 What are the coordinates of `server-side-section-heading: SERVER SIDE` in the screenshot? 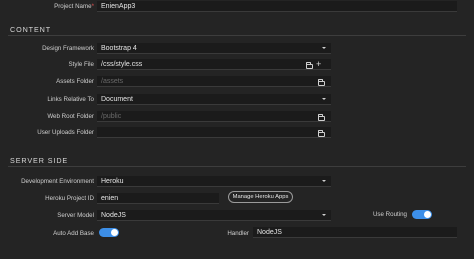 It's located at (39, 160).